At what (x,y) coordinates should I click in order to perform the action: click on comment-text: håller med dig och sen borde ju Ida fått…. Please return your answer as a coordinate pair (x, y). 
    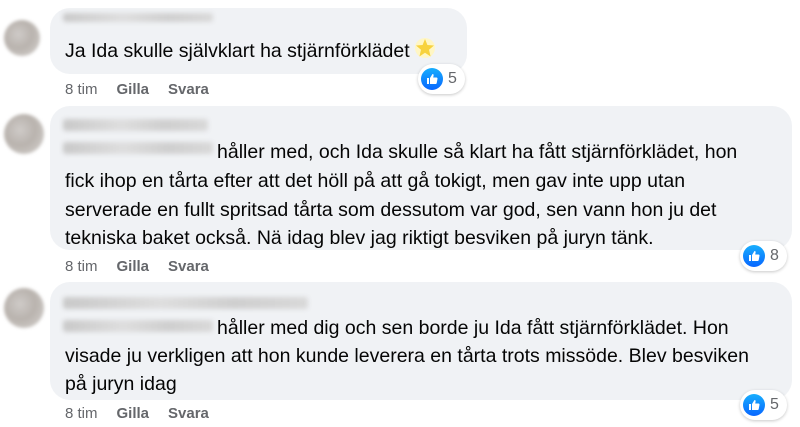
    Looking at the image, I should click on (473, 328).